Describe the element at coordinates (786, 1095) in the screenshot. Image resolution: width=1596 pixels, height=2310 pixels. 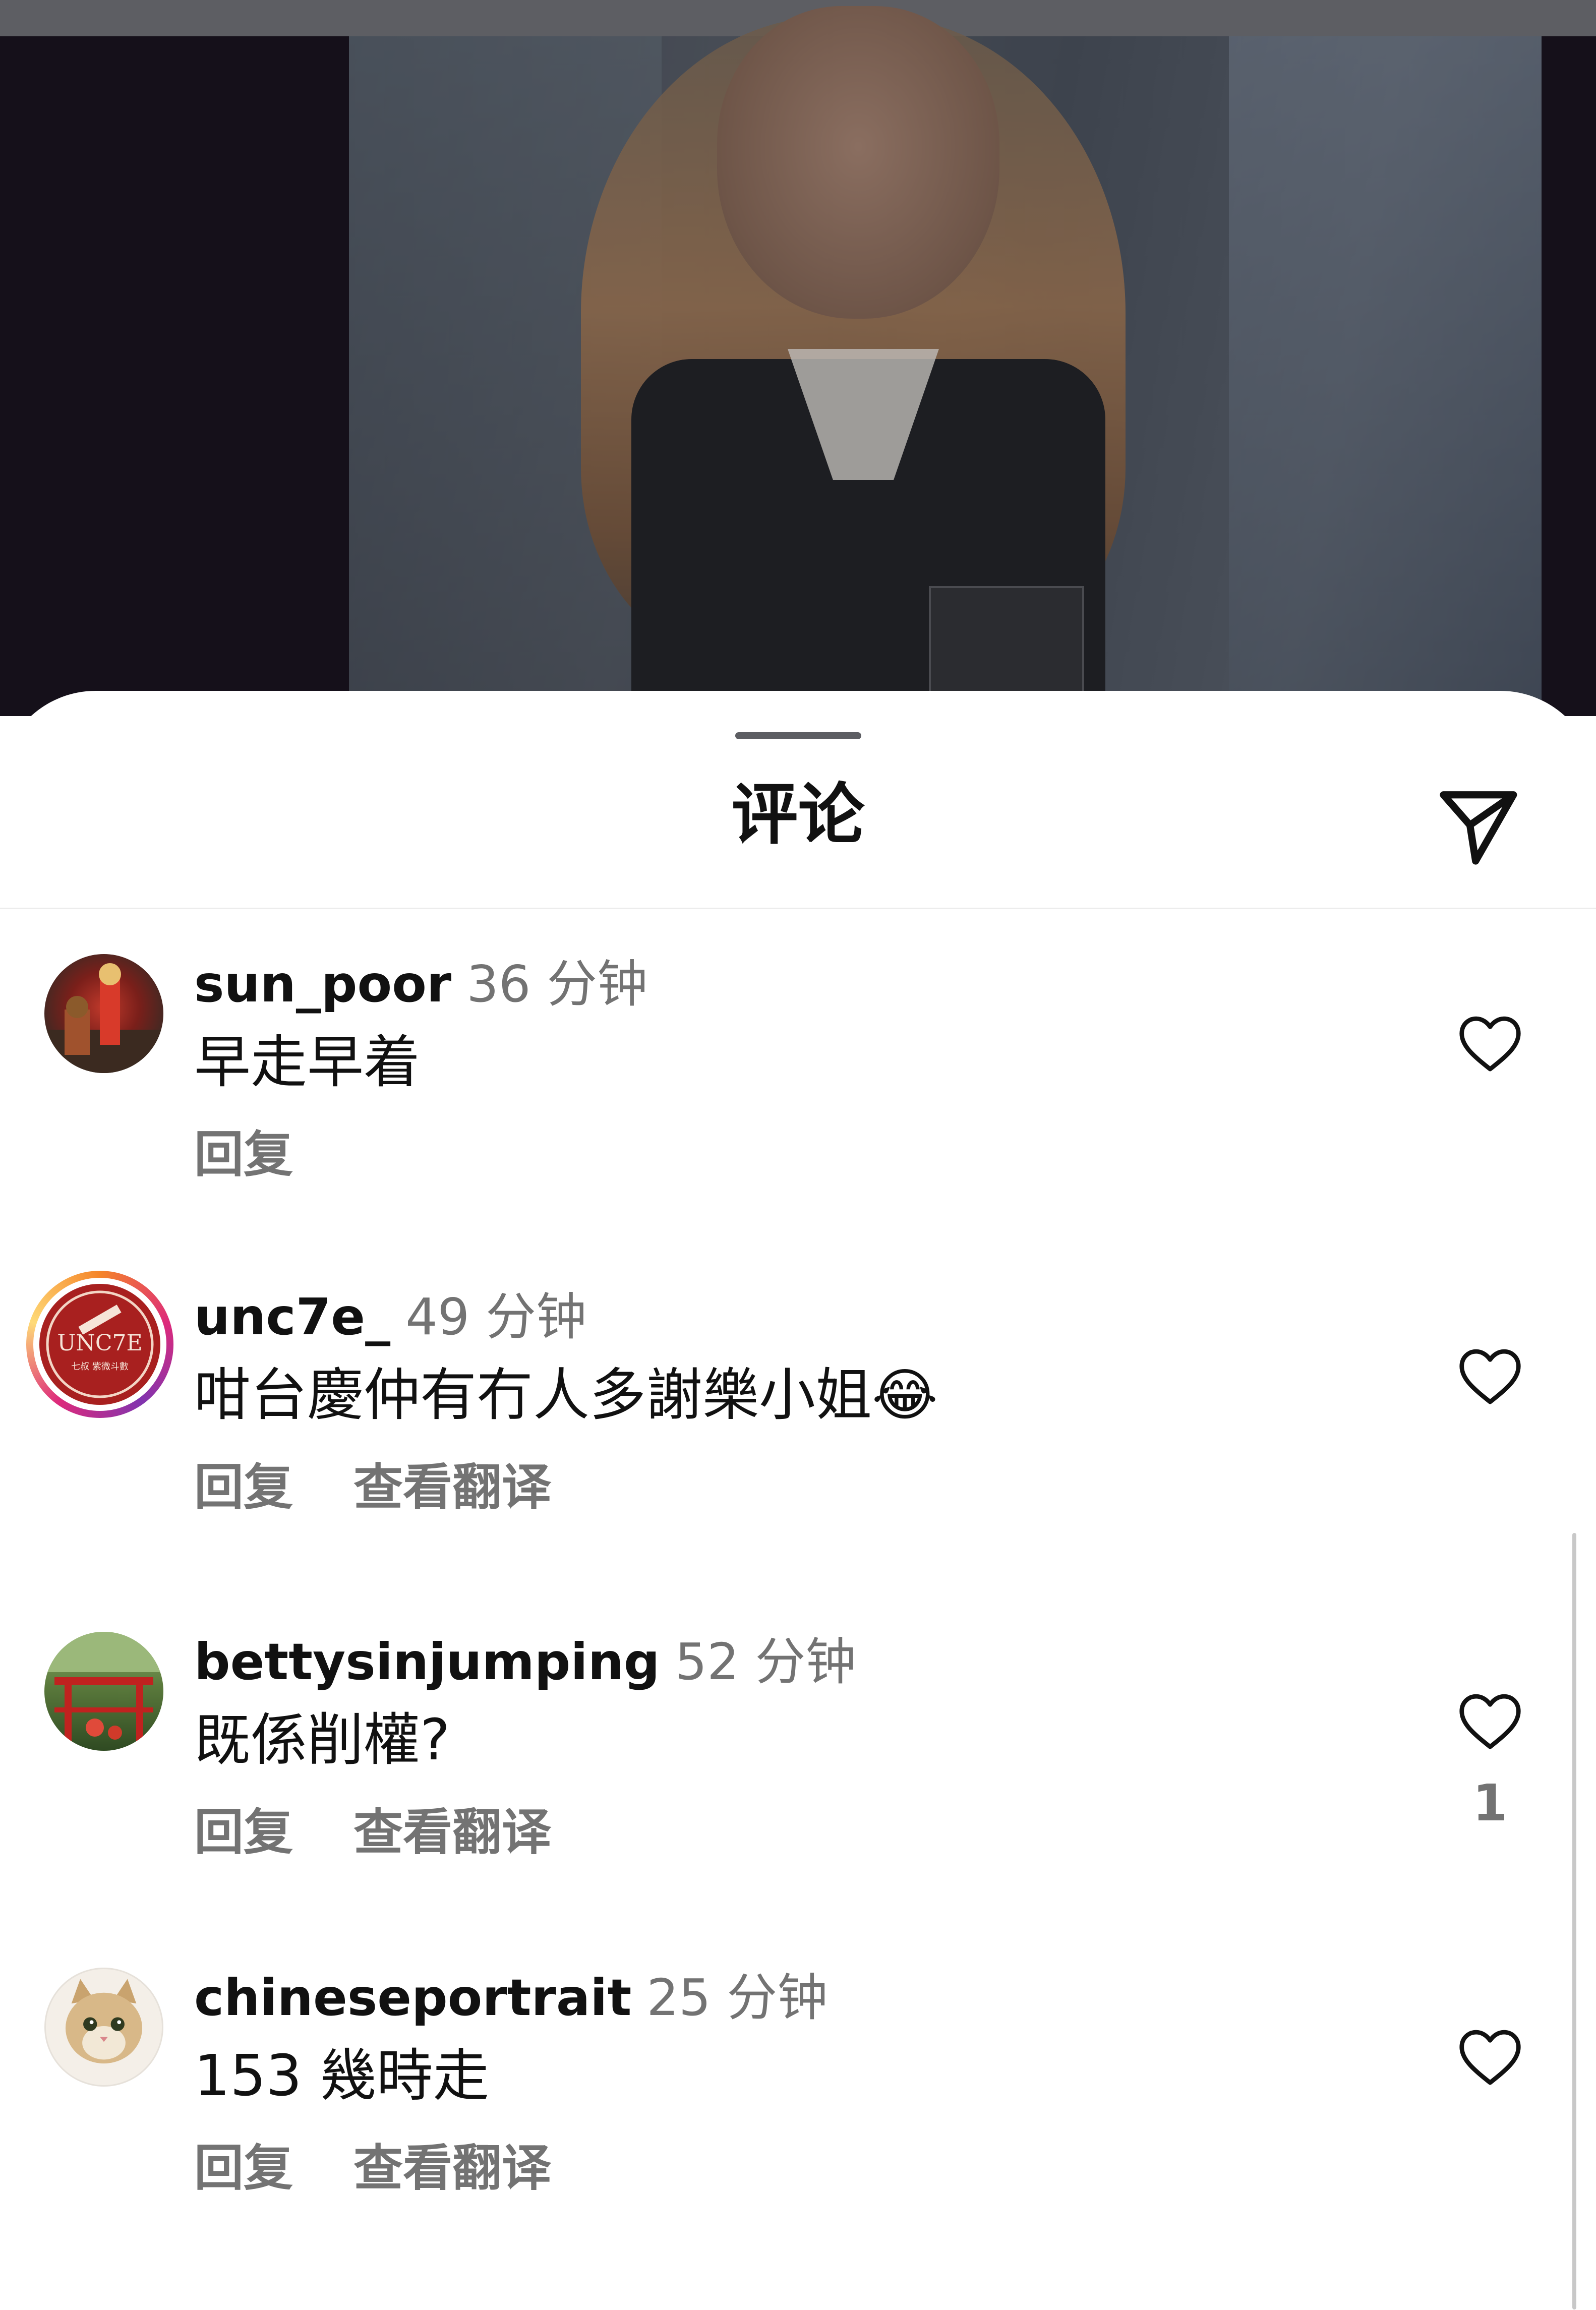
I see `comment-item: sun_poor 36 分钟 早走早着 回复` at that location.